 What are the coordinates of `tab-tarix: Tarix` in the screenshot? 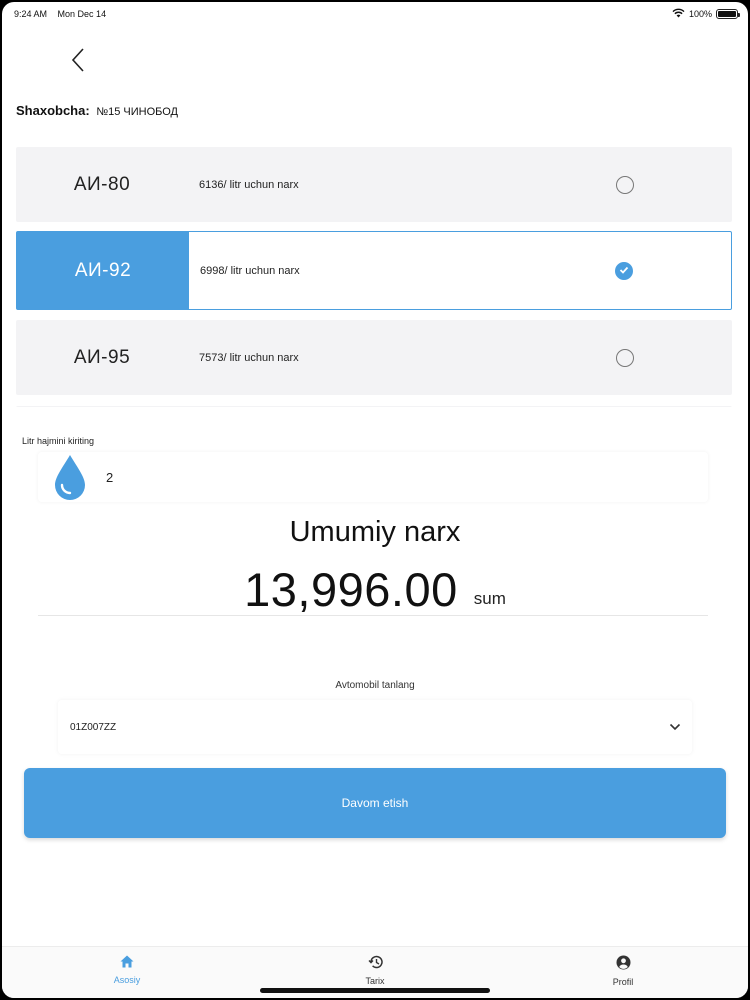 It's located at (375, 970).